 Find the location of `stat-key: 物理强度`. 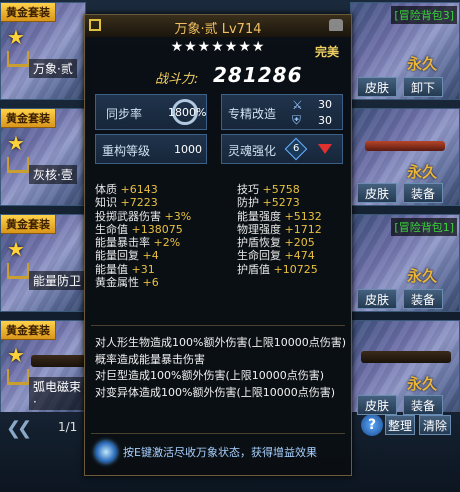

stat-key: 物理强度 is located at coordinates (259, 229).